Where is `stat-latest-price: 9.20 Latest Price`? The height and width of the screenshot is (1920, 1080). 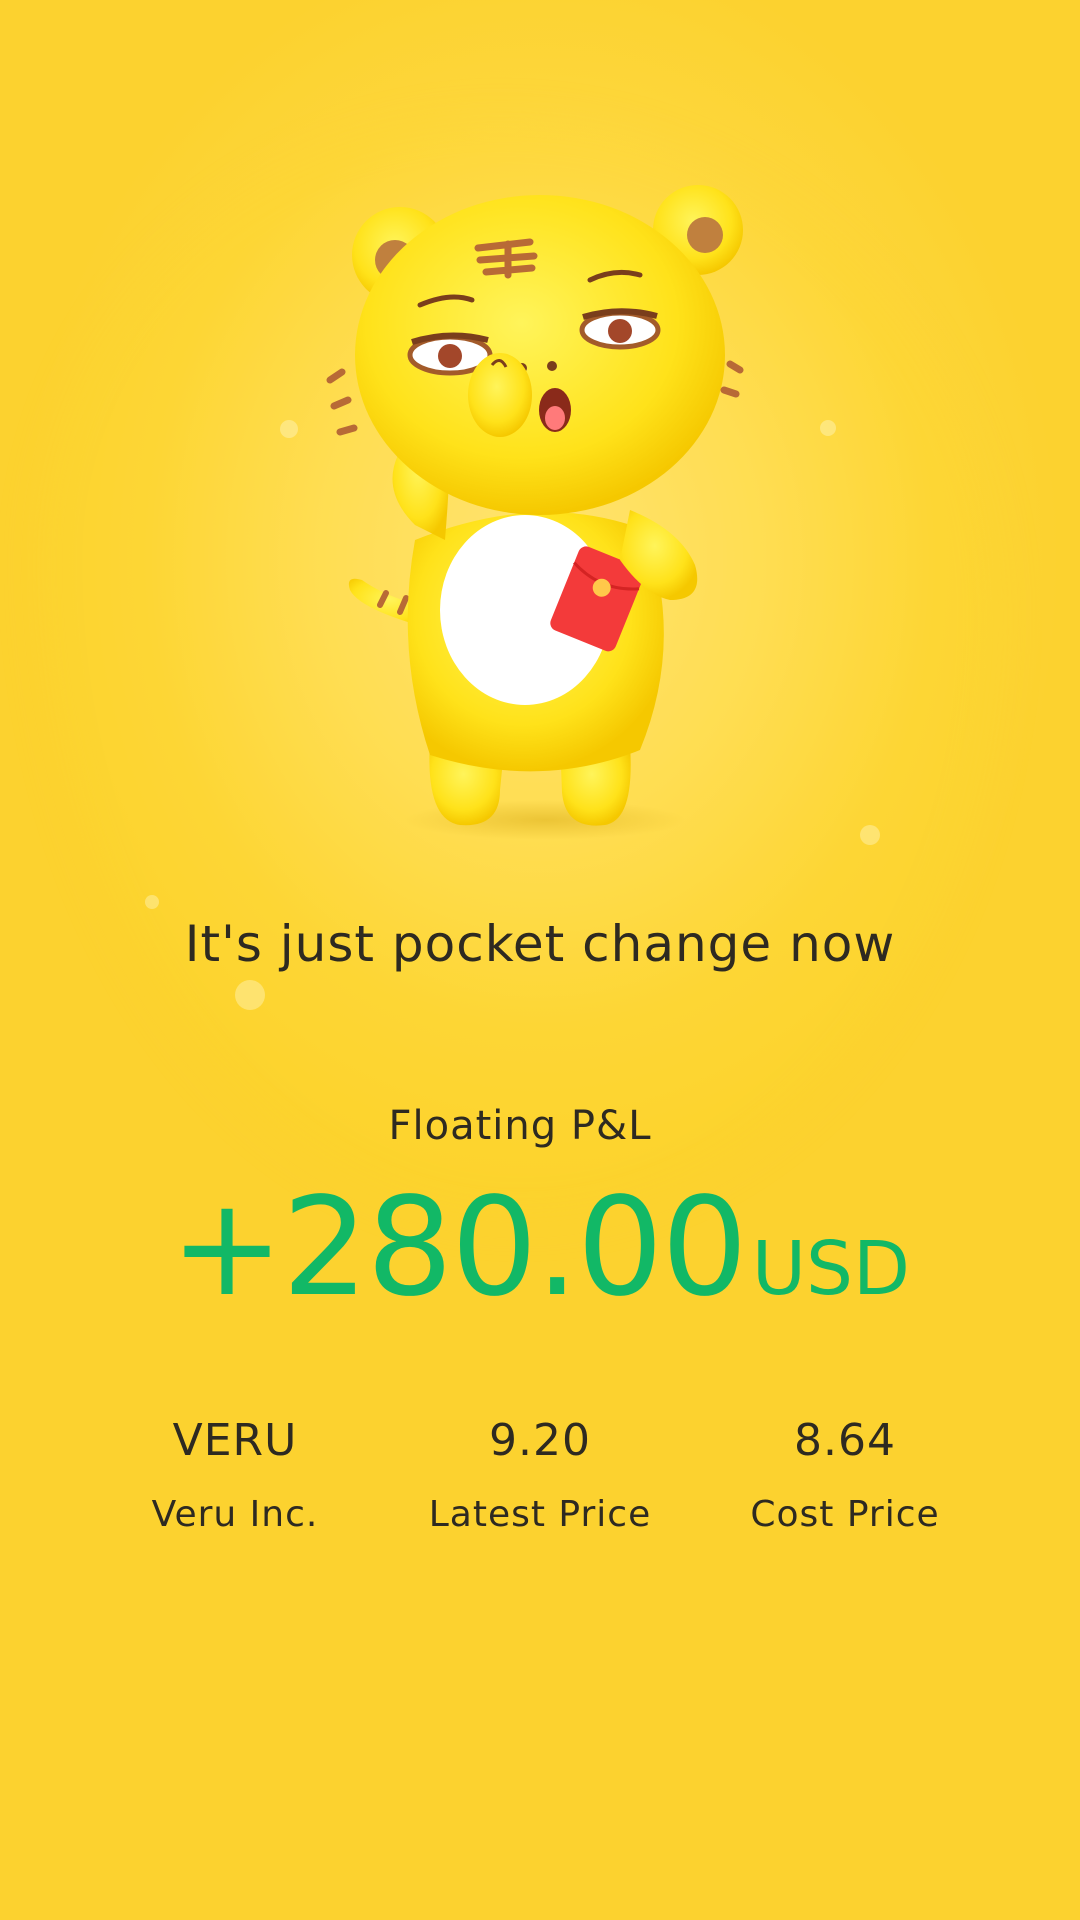 stat-latest-price: 9.20 Latest Price is located at coordinates (540, 1475).